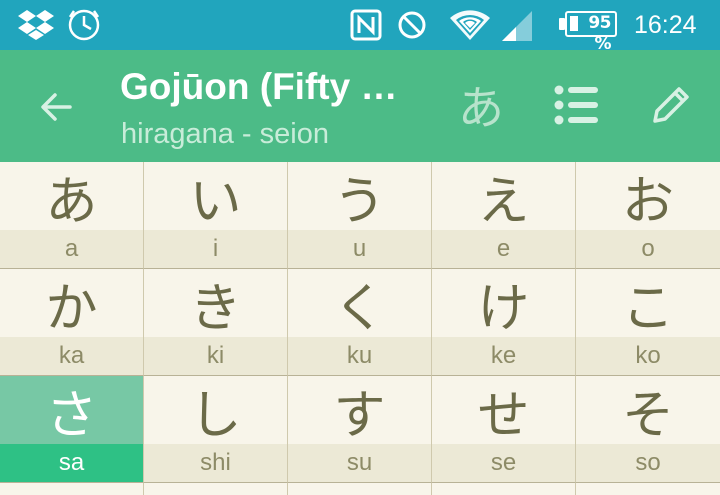 The width and height of the screenshot is (720, 495). What do you see at coordinates (359, 463) in the screenshot?
I see `romaji-label: su` at bounding box center [359, 463].